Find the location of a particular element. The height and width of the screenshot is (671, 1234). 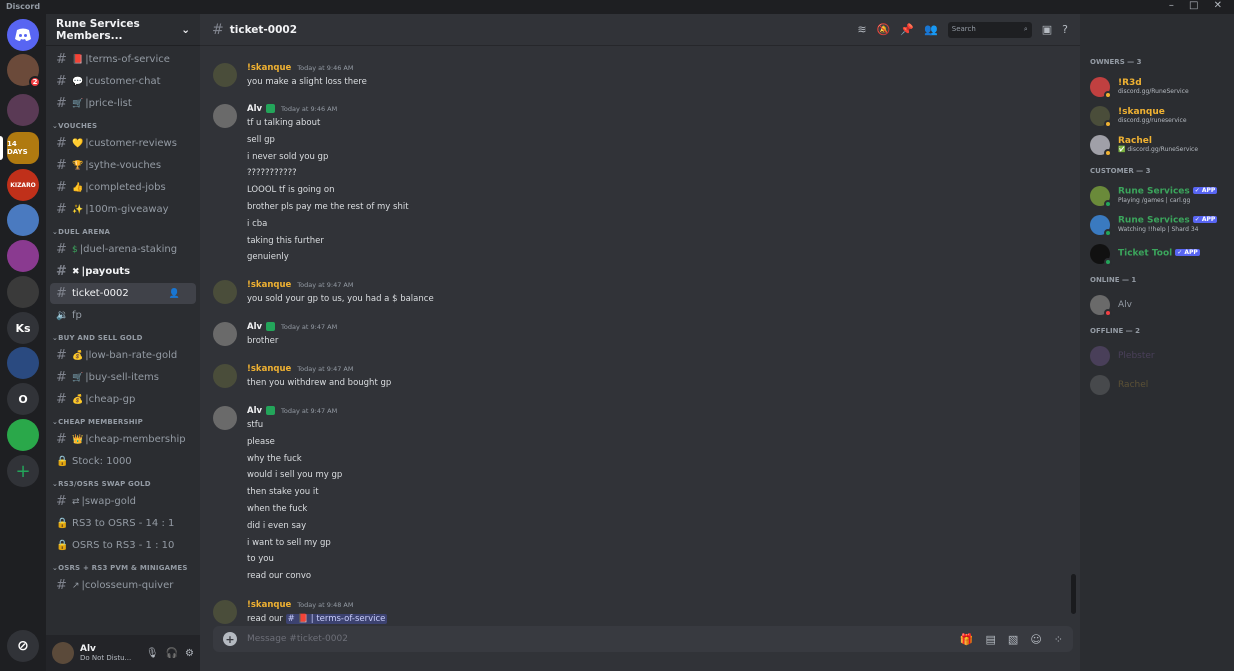

channel-duel-arena-staking: # $ | duel-arena-staking is located at coordinates (123, 249).